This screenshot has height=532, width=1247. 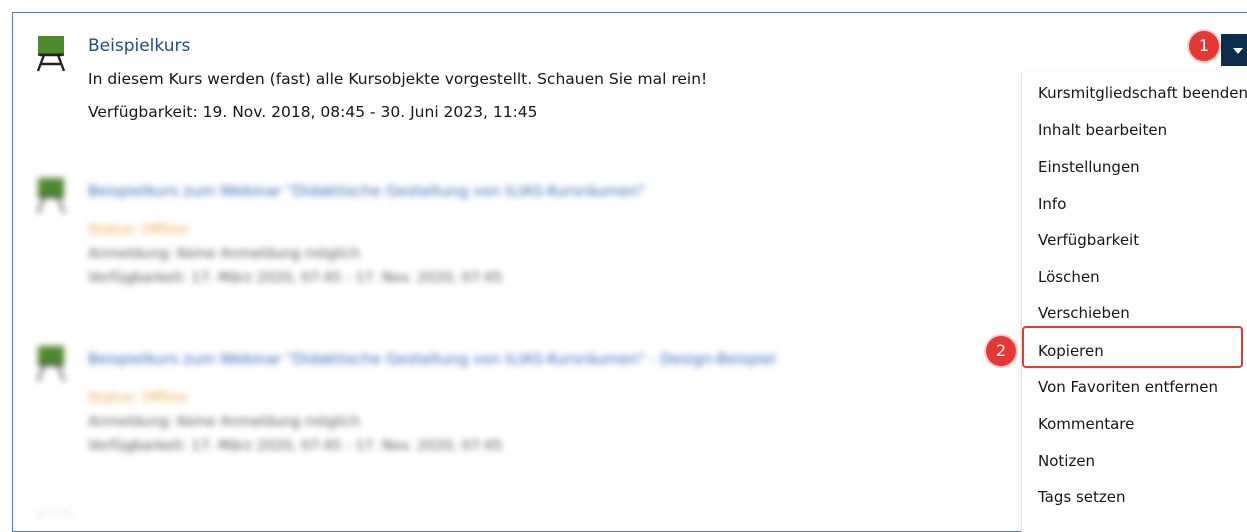 What do you see at coordinates (1088, 240) in the screenshot?
I see `menu-item-verfuegbarkeit: Verfügbarkeit` at bounding box center [1088, 240].